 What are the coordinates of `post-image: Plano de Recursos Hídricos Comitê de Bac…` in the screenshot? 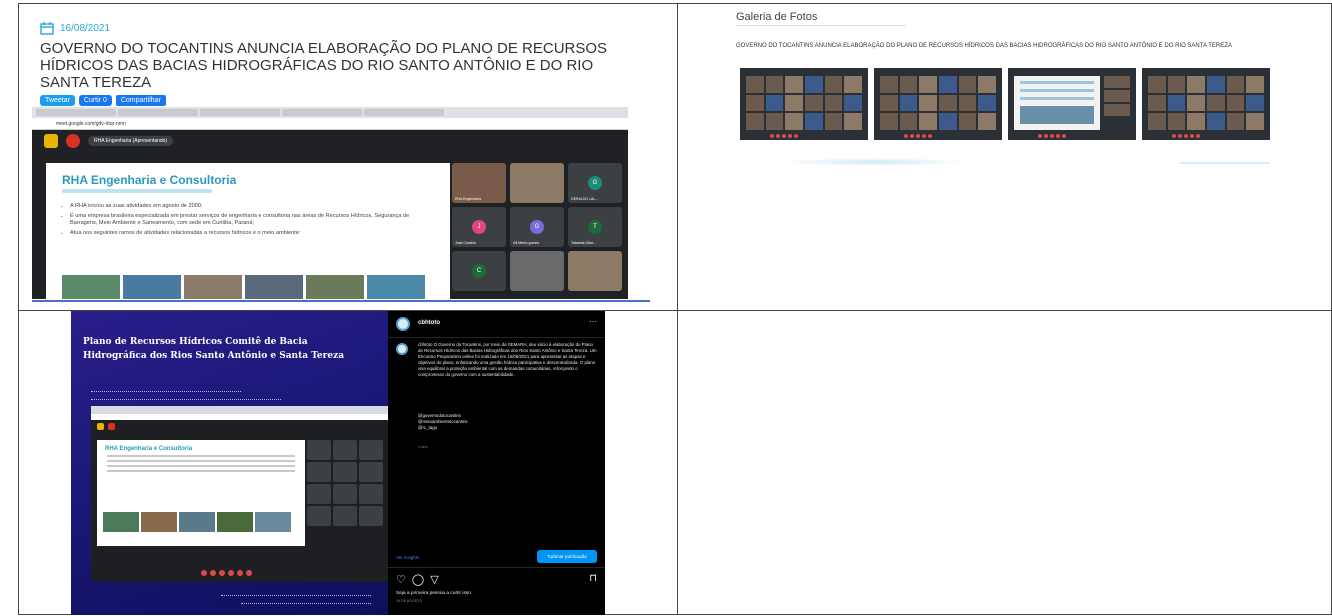 It's located at (229, 463).